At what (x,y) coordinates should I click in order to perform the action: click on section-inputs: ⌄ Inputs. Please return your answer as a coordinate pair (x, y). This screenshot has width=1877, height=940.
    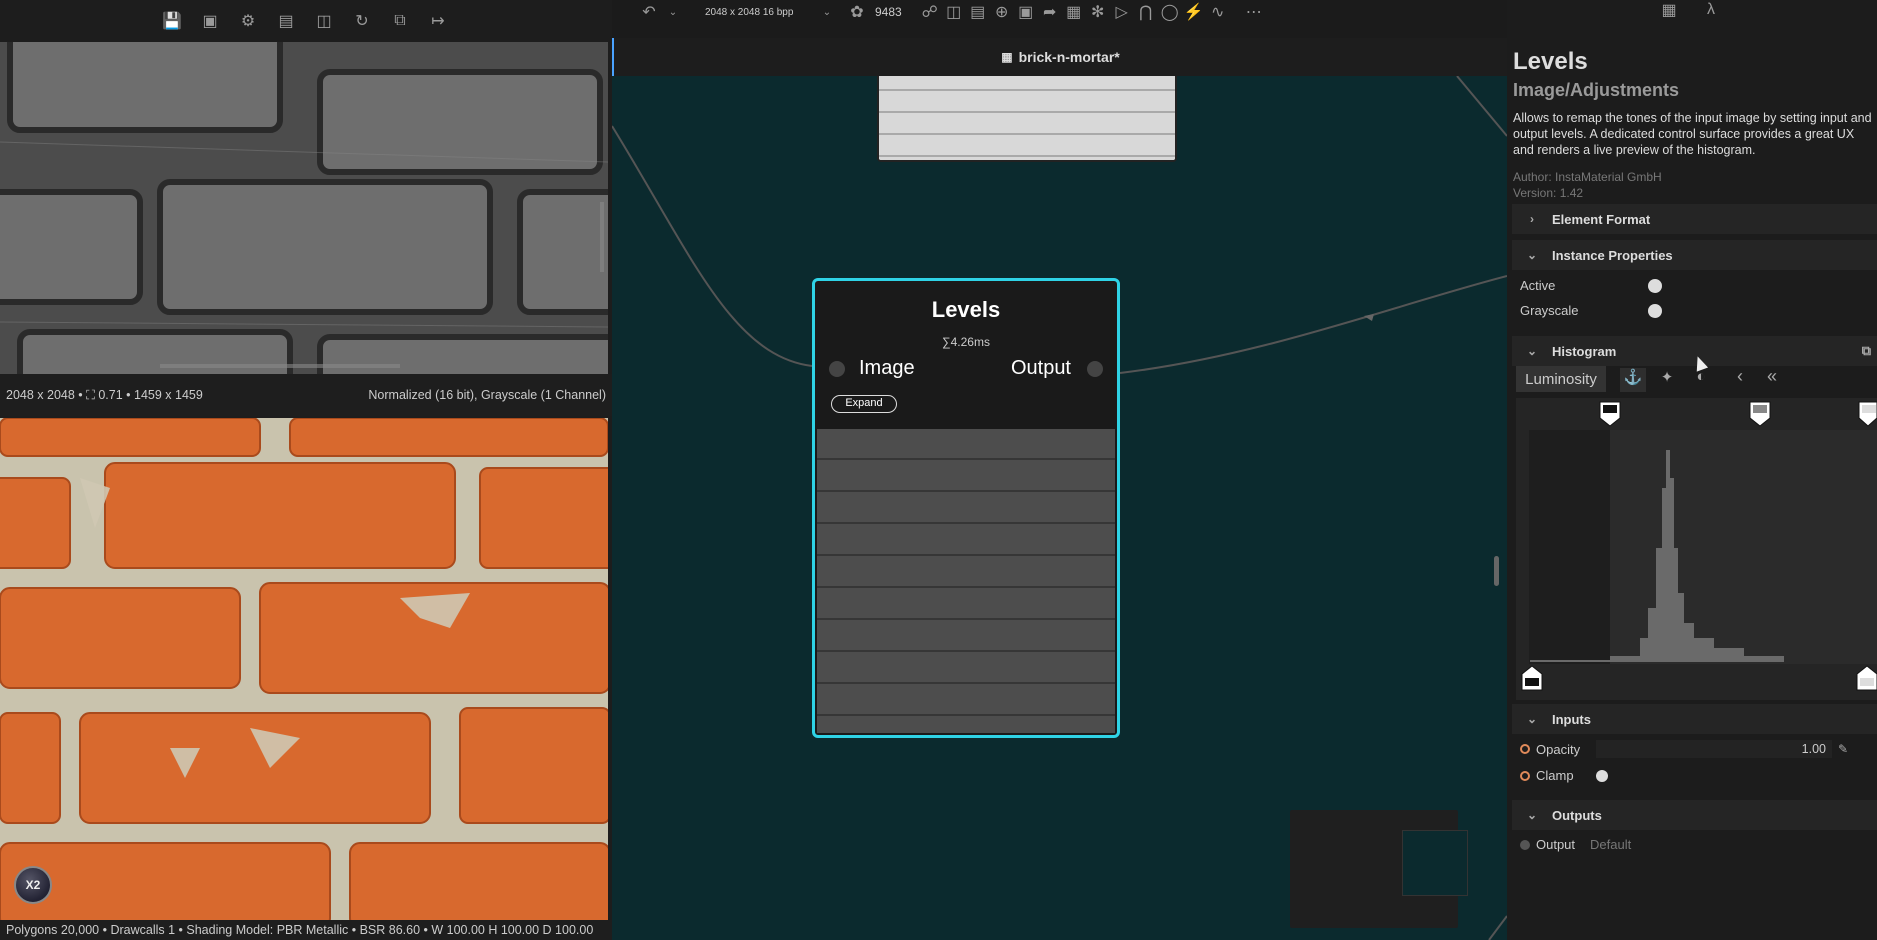
    Looking at the image, I should click on (1694, 719).